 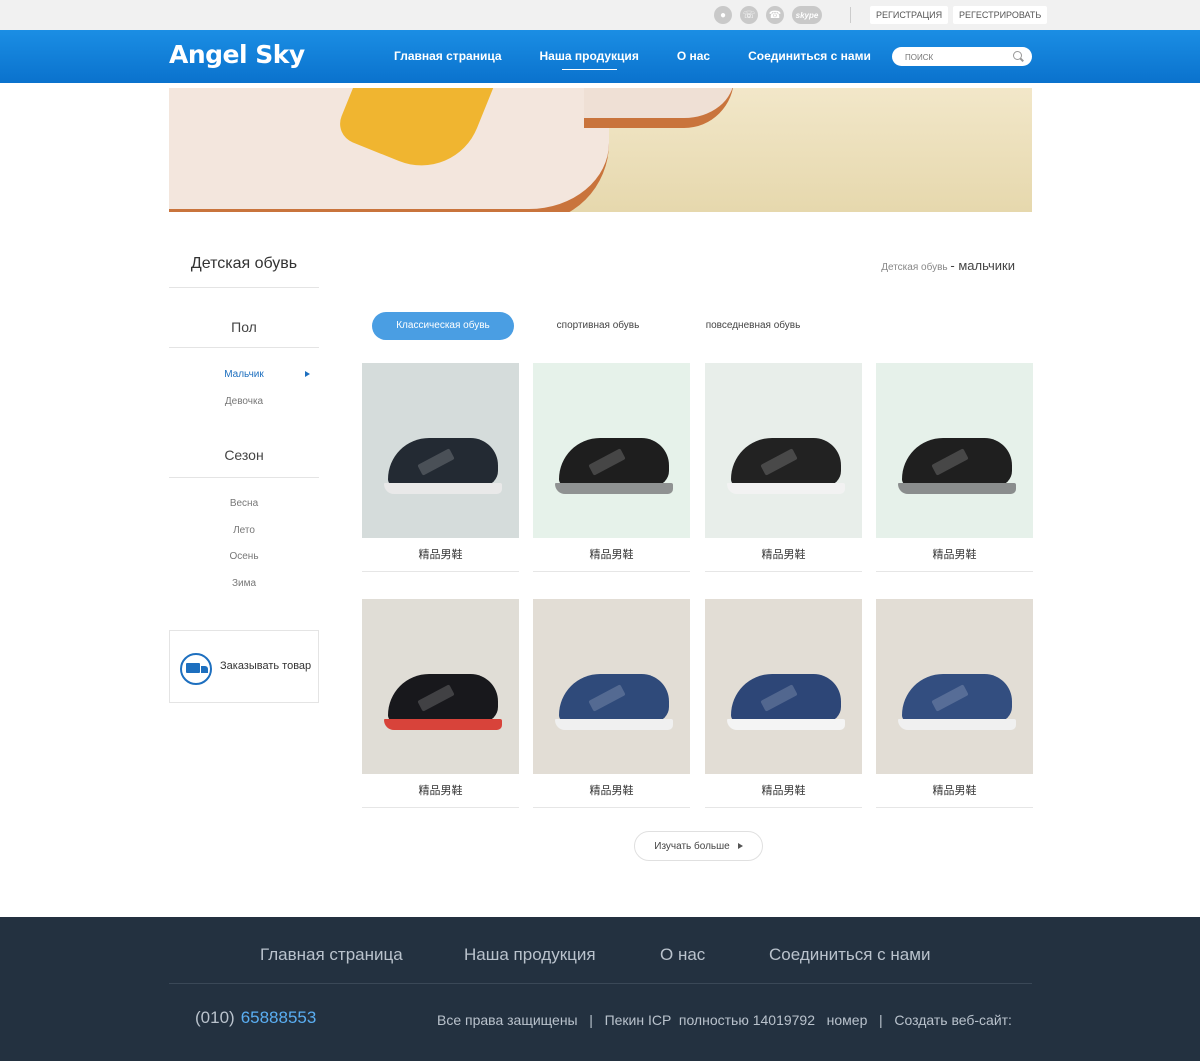 I want to click on sidebar-item-autumn: Осень, so click(x=244, y=556).